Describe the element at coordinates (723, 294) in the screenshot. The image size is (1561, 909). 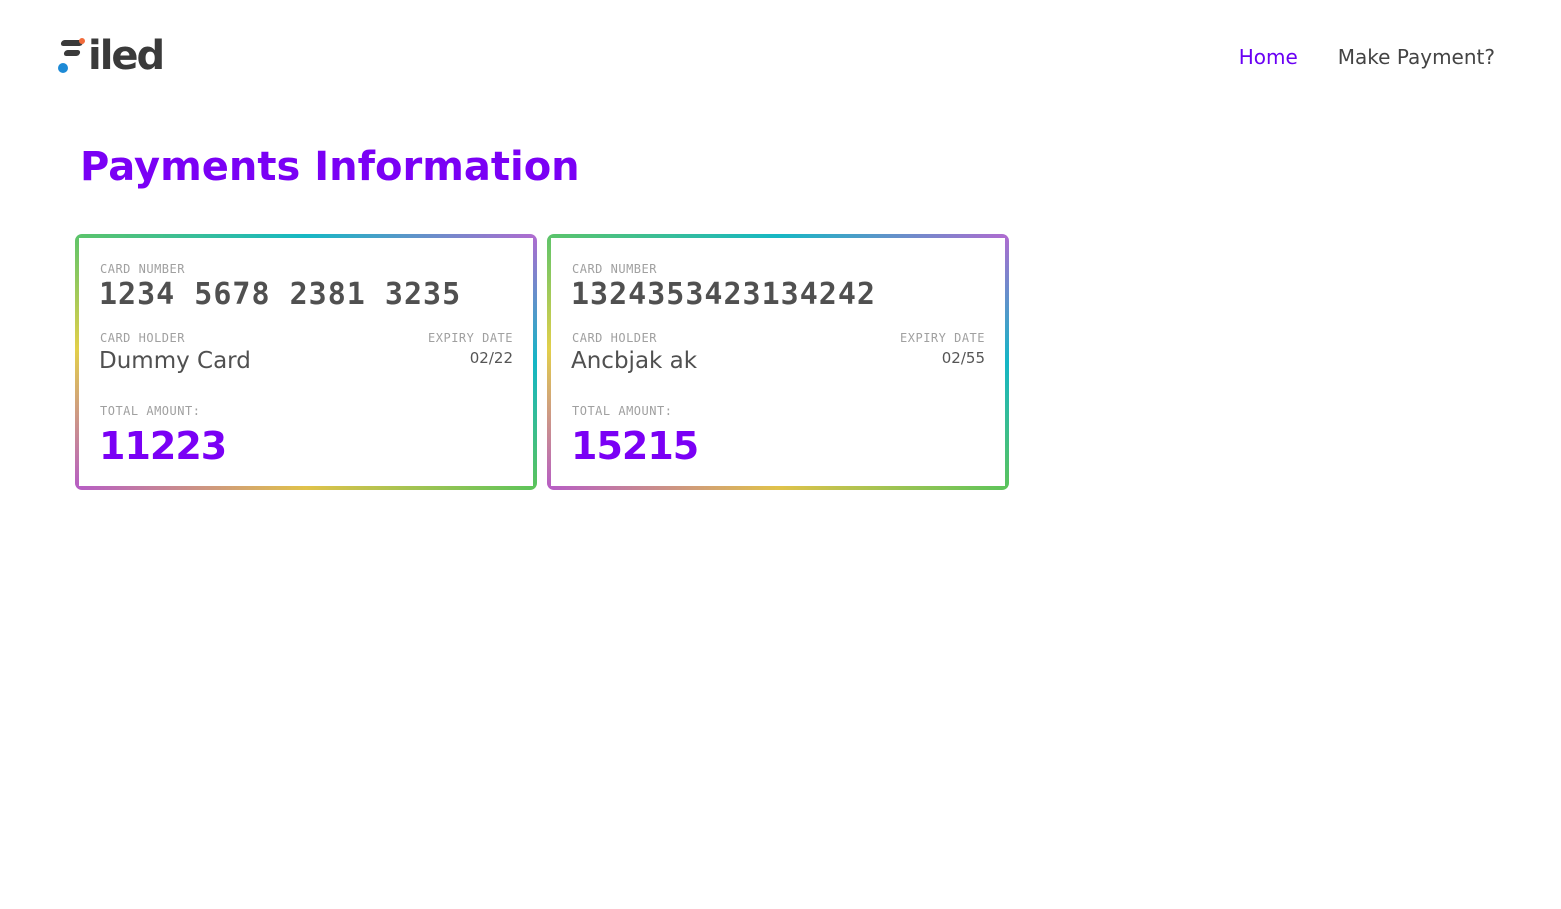
I see `card-number: 1324353423134242` at that location.